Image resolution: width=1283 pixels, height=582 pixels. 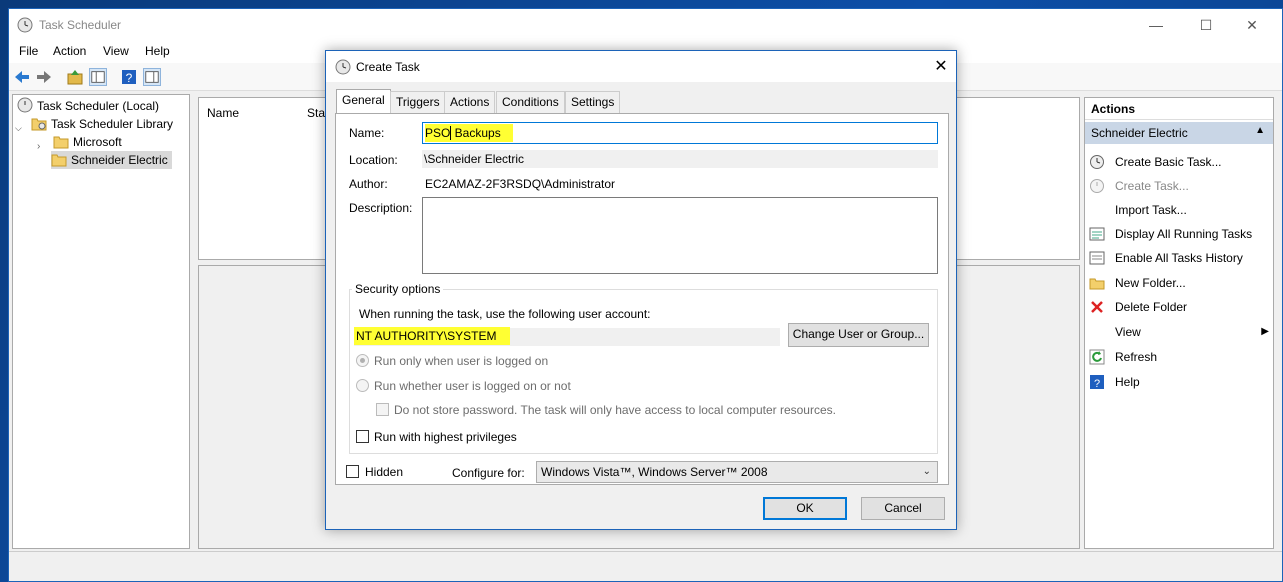 I want to click on window-title: Task Scheduler, so click(x=80, y=25).